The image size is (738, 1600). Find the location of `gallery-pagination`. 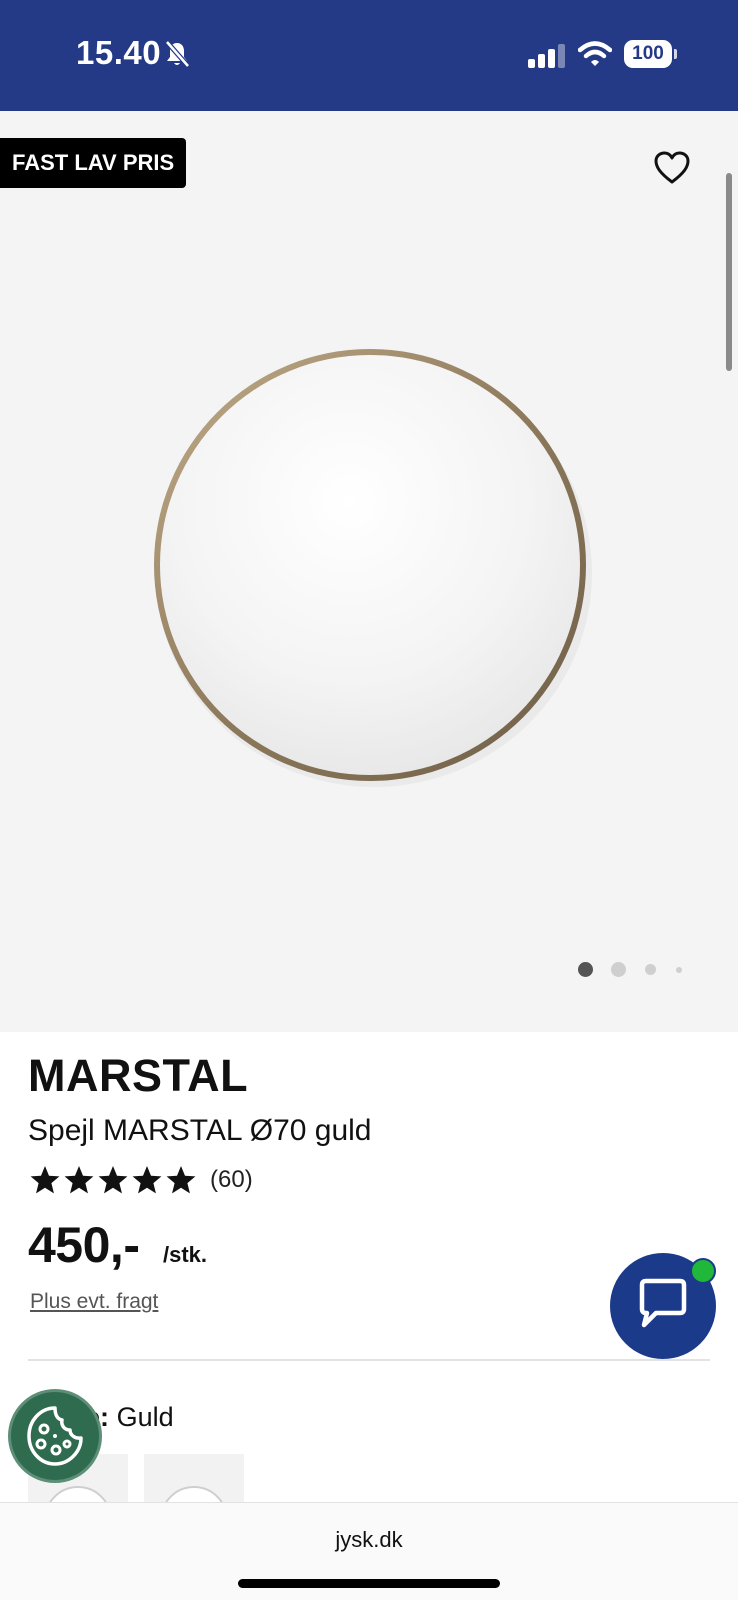

gallery-pagination is located at coordinates (636, 969).